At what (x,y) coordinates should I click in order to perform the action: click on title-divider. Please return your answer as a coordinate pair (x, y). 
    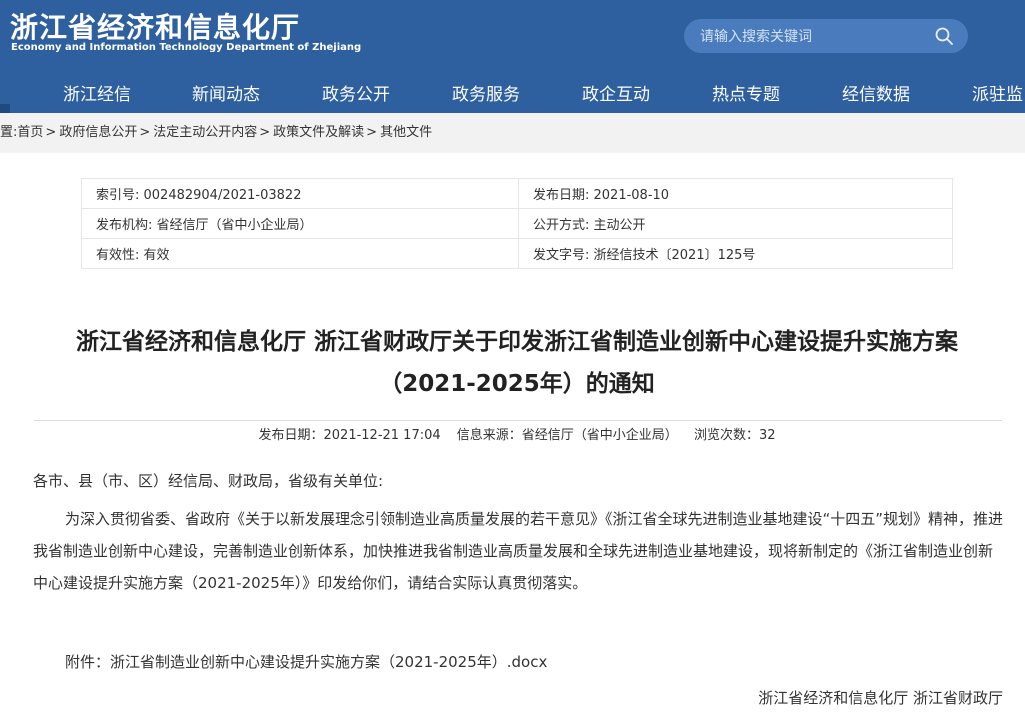
    Looking at the image, I should click on (518, 420).